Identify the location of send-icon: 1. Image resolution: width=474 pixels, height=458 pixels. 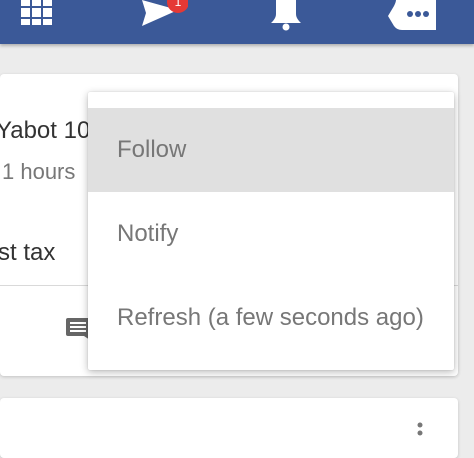
(164, 15).